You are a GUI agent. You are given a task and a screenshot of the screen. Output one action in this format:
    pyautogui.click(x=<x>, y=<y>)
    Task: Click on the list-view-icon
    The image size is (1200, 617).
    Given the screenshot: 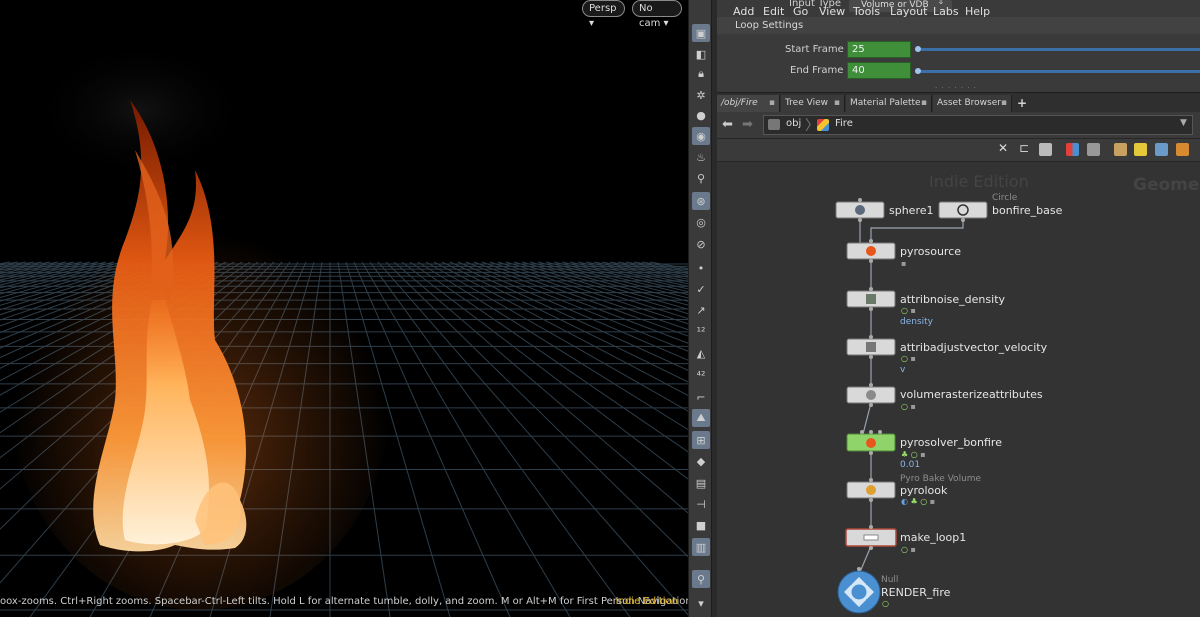 What is the action you would take?
    pyautogui.click(x=1045, y=149)
    